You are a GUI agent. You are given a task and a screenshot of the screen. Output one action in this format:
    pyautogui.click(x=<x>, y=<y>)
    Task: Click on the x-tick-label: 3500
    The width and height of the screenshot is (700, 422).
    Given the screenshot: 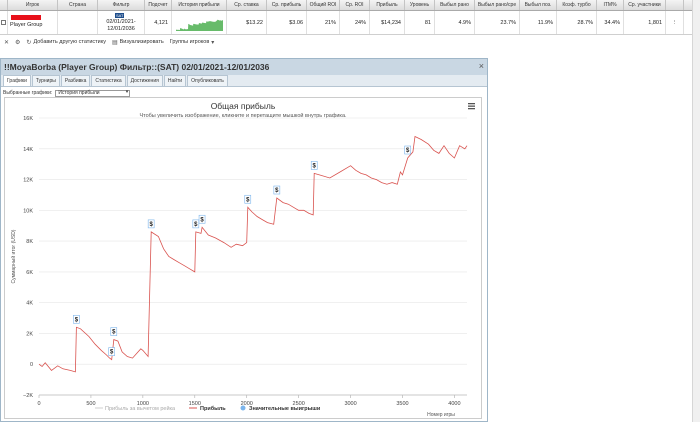 What is the action you would take?
    pyautogui.click(x=402, y=404)
    